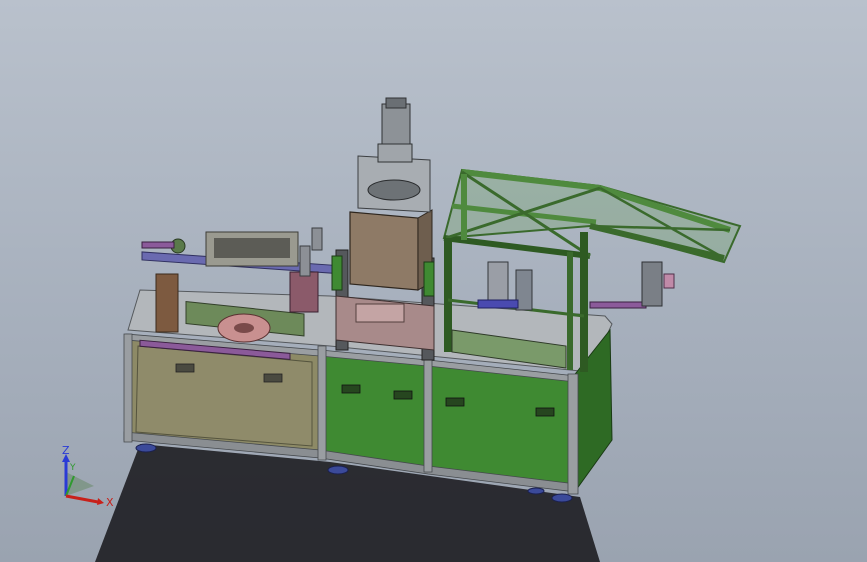 The height and width of the screenshot is (562, 867). Describe the element at coordinates (394, 190) in the screenshot. I see `press-flywheel` at that location.